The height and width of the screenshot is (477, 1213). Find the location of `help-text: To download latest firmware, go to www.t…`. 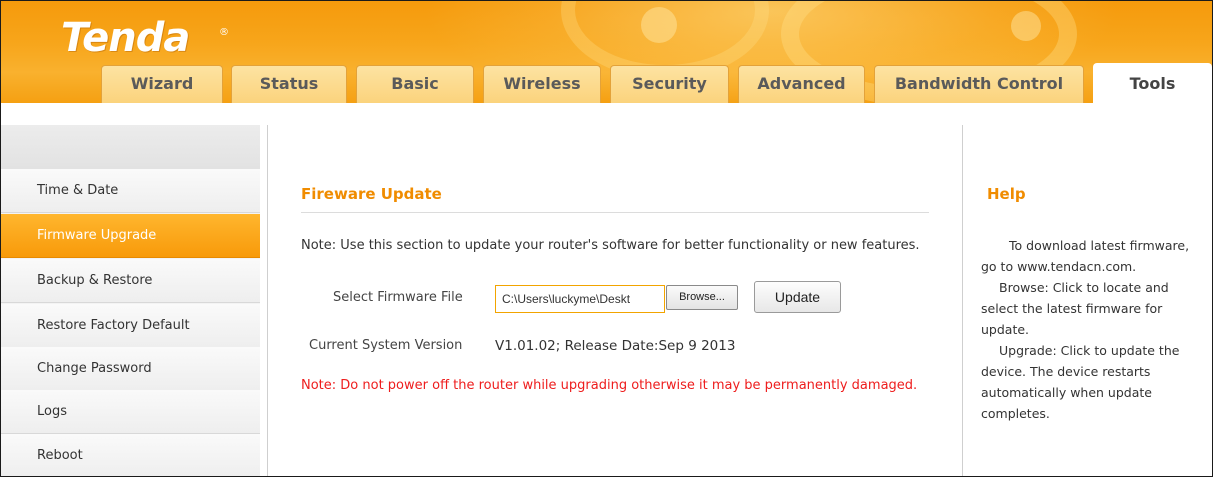

help-text: To download latest firmware, go to www.t… is located at coordinates (1086, 329).